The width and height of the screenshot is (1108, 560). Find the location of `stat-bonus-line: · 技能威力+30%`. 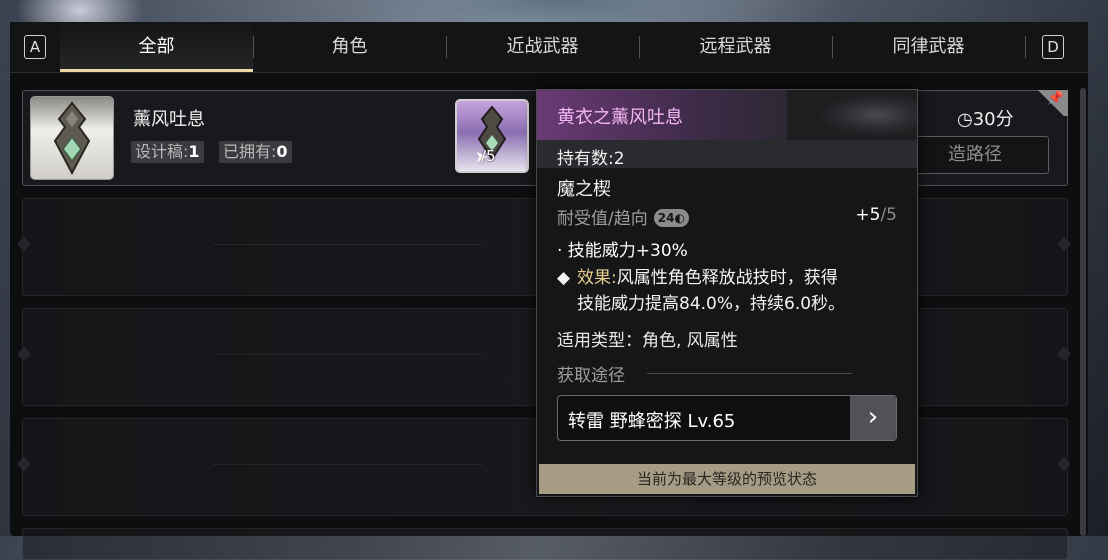

stat-bonus-line: · 技能威力+30% is located at coordinates (622, 251).